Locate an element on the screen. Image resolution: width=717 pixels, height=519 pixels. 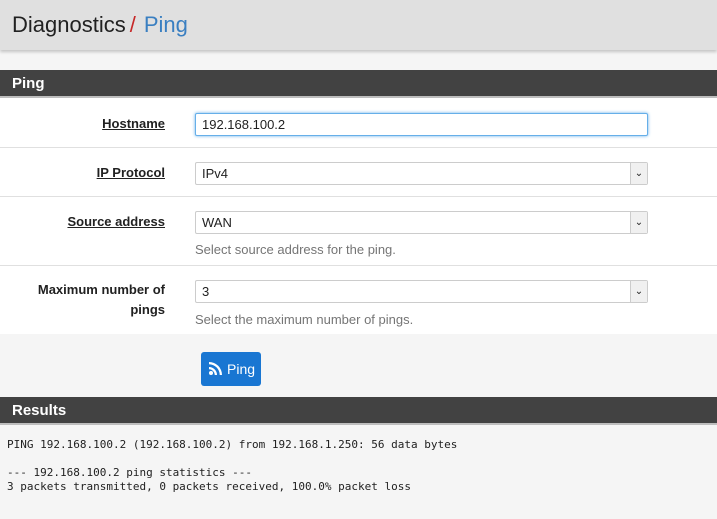
panel-heading-ping: Ping is located at coordinates (358, 84).